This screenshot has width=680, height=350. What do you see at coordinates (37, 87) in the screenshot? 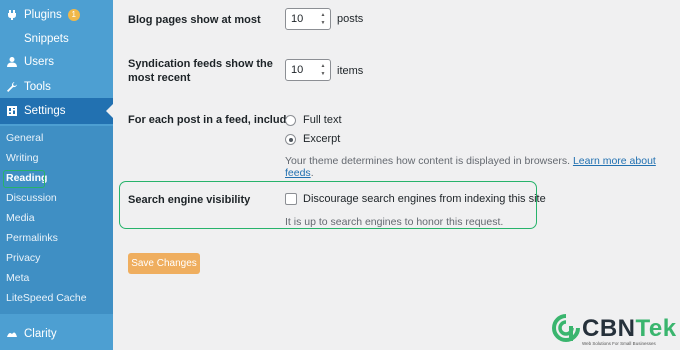
I see `menu-tools-label: Tools` at bounding box center [37, 87].